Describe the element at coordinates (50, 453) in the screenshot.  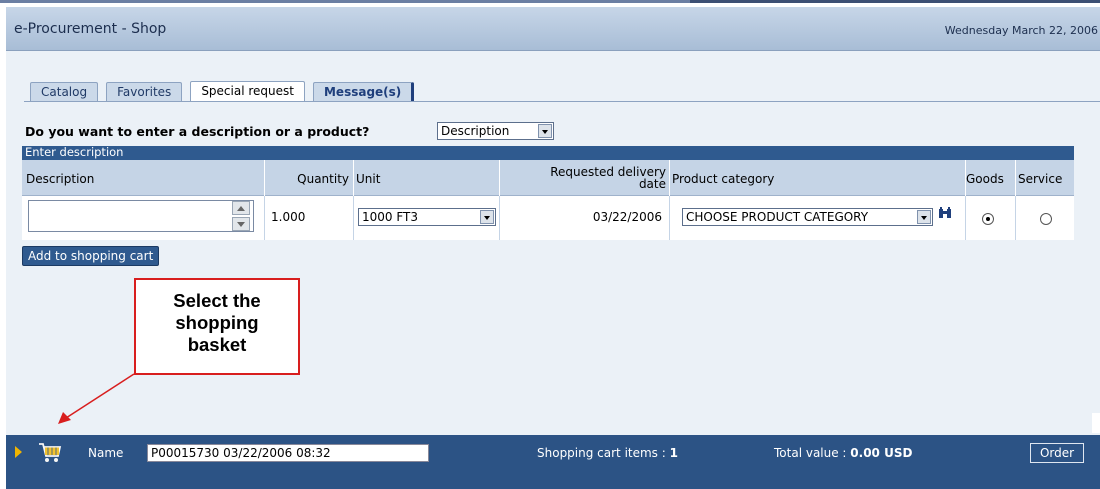
I see `shopping-cart-icon` at that location.